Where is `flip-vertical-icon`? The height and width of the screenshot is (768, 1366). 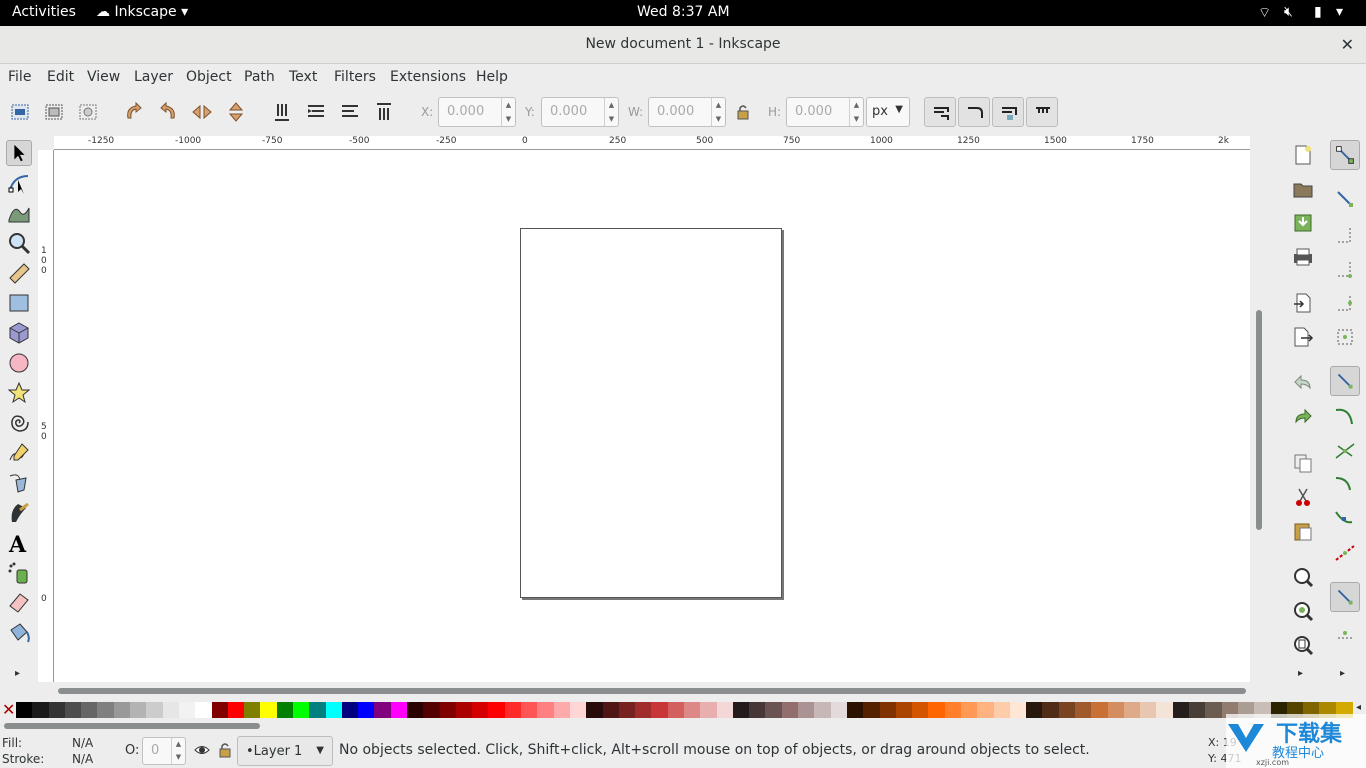
flip-vertical-icon is located at coordinates (236, 112).